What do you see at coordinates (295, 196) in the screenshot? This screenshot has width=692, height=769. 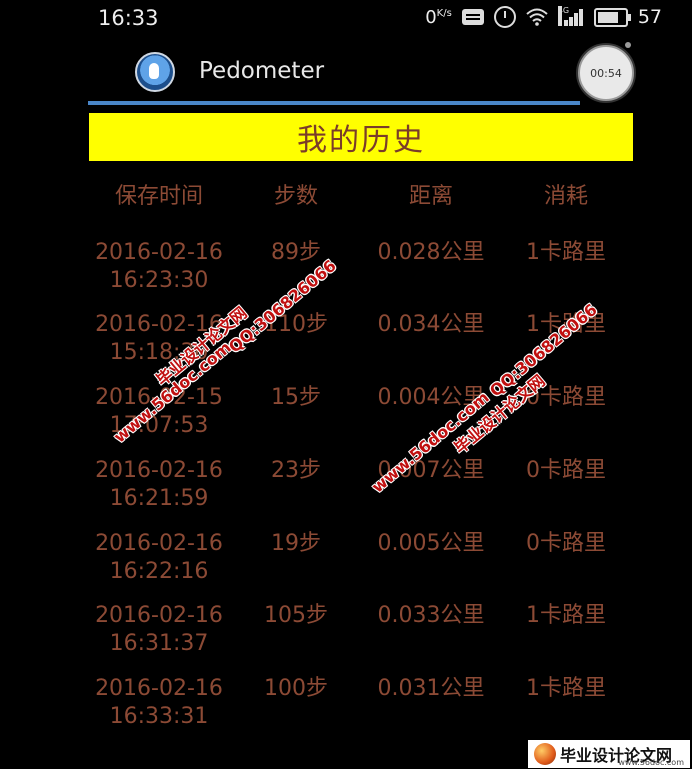 I see `header-steps: 步数` at bounding box center [295, 196].